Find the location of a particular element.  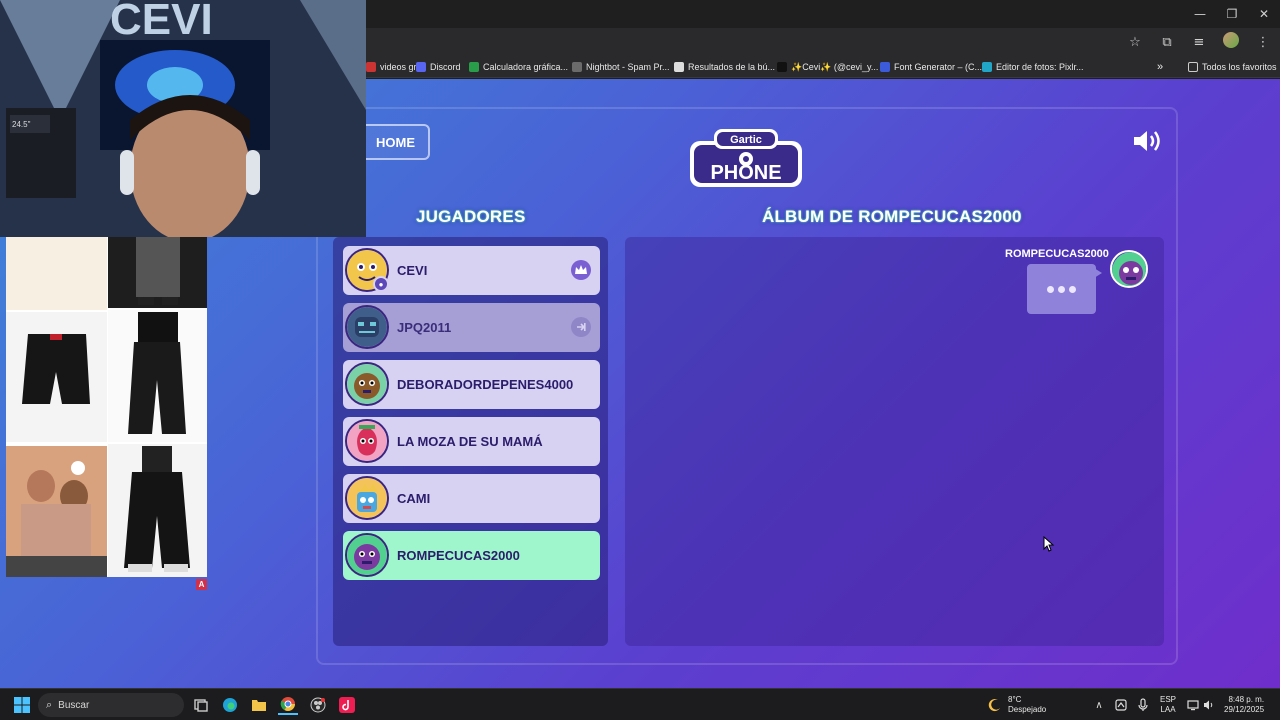

player-name: CAMI is located at coordinates (414, 498).